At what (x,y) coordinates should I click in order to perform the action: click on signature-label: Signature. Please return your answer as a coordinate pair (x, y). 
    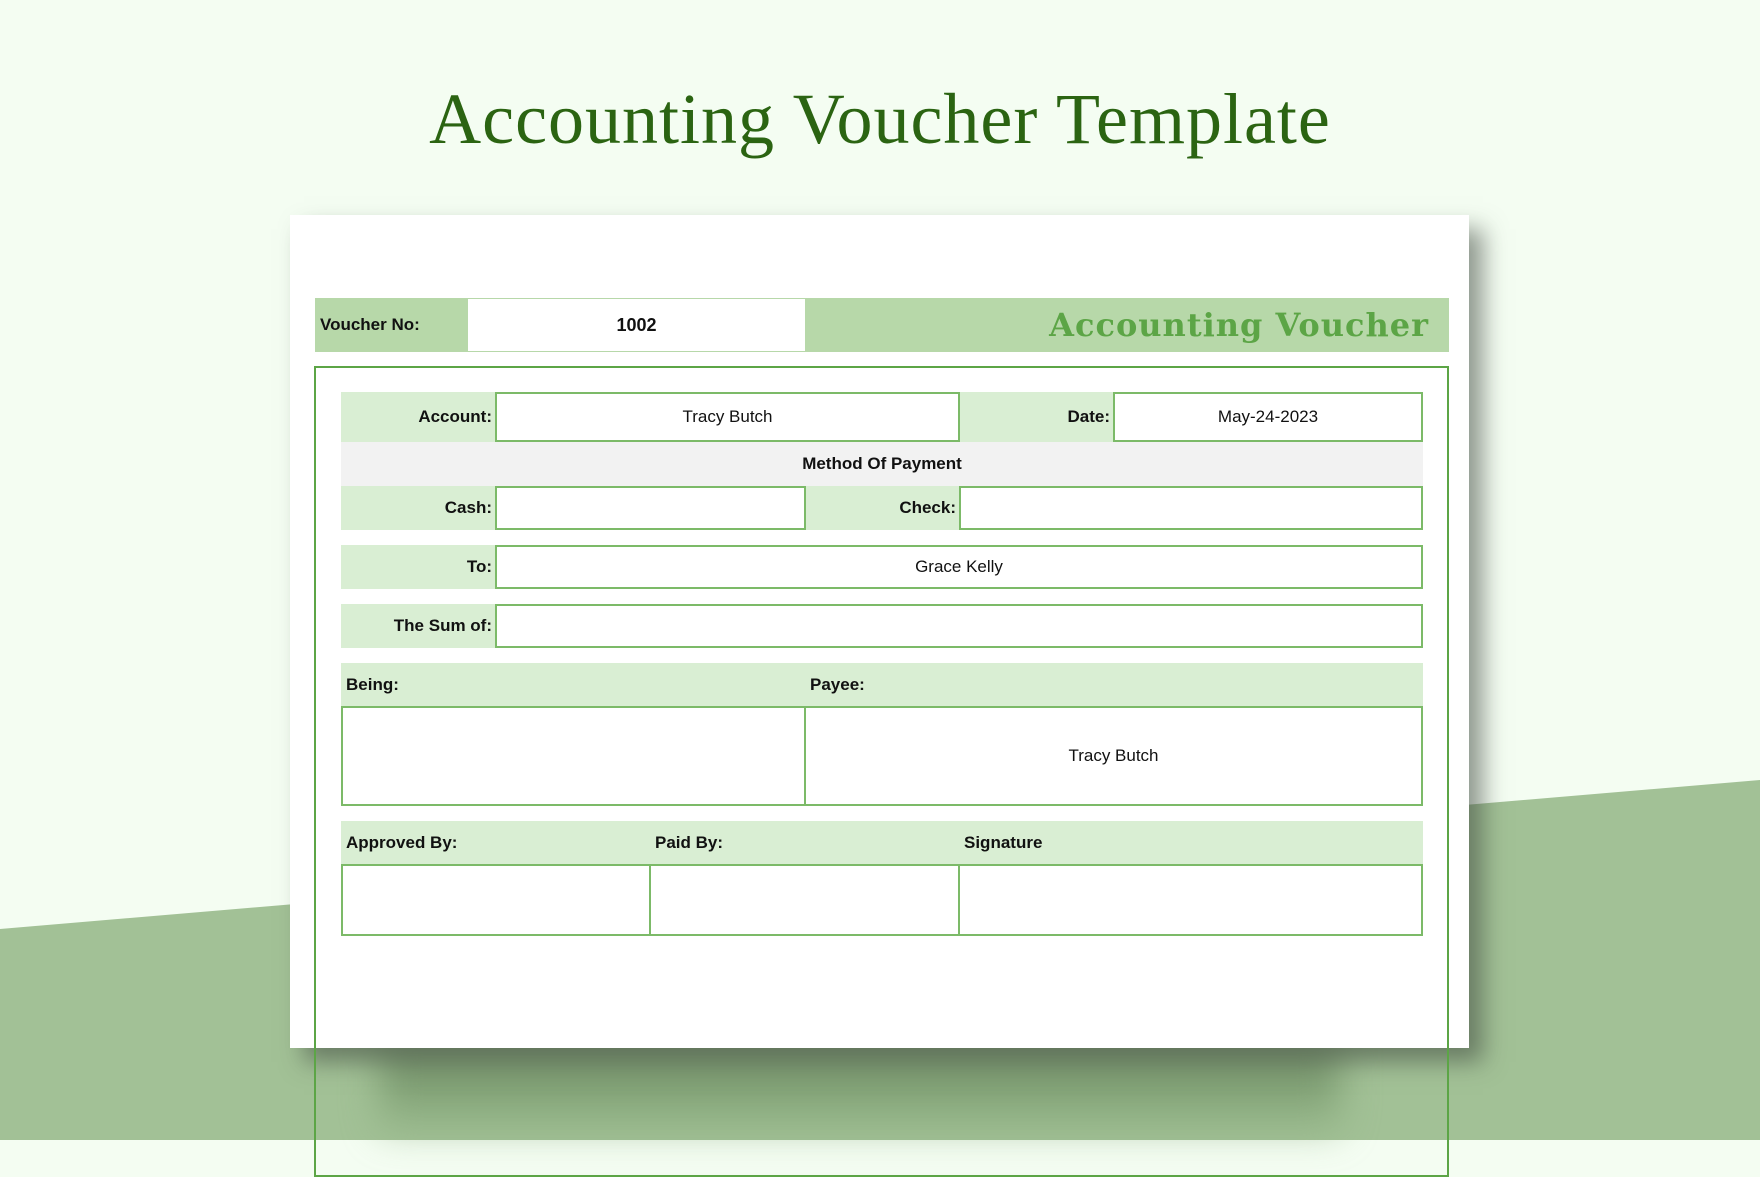
    Looking at the image, I should click on (1191, 842).